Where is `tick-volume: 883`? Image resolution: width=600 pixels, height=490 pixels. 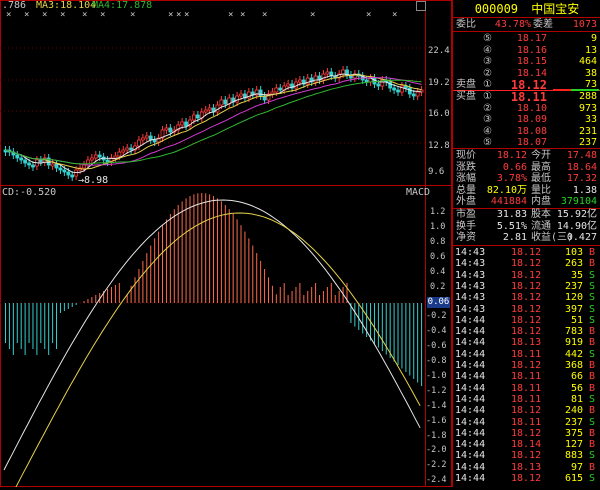 tick-volume: 883 is located at coordinates (573, 456).